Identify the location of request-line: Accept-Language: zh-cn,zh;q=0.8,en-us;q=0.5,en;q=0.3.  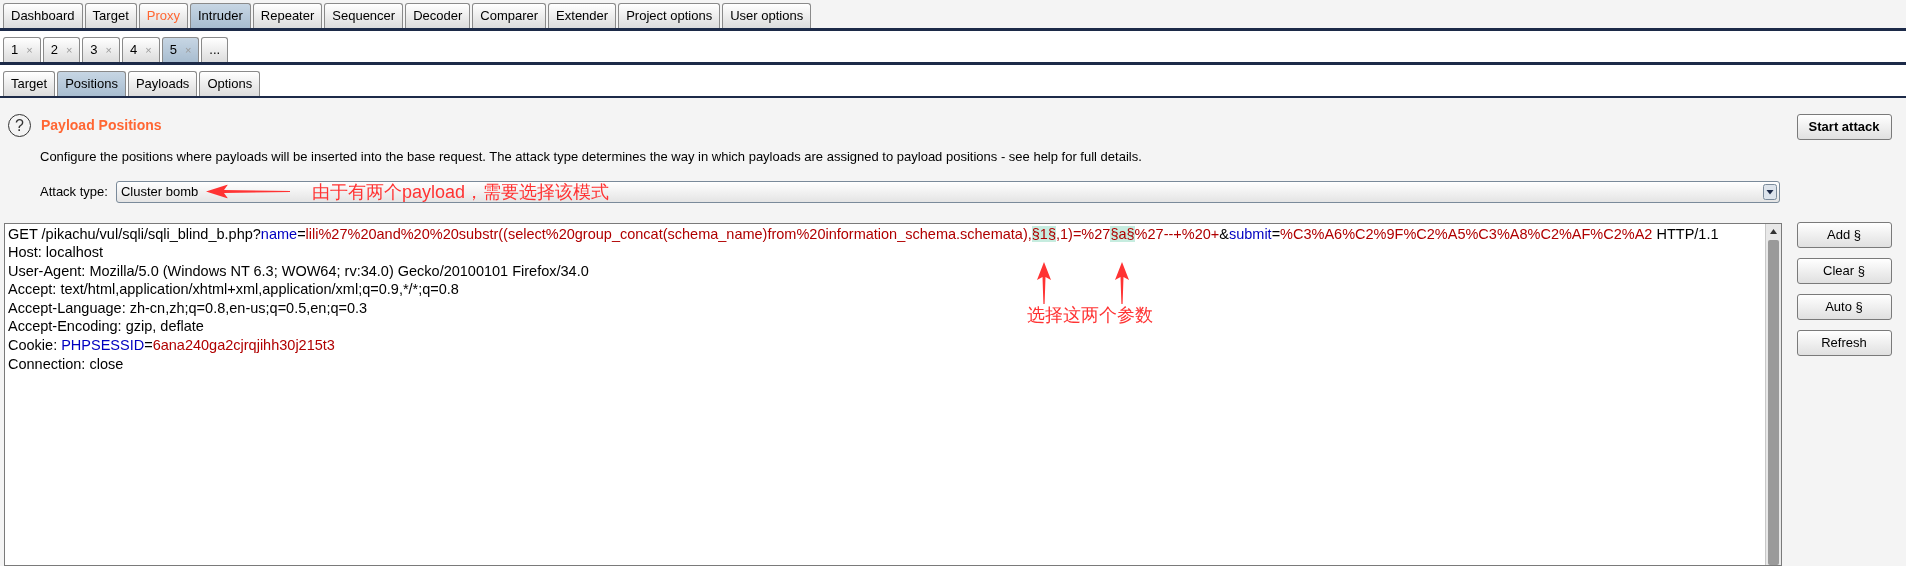
(188, 308).